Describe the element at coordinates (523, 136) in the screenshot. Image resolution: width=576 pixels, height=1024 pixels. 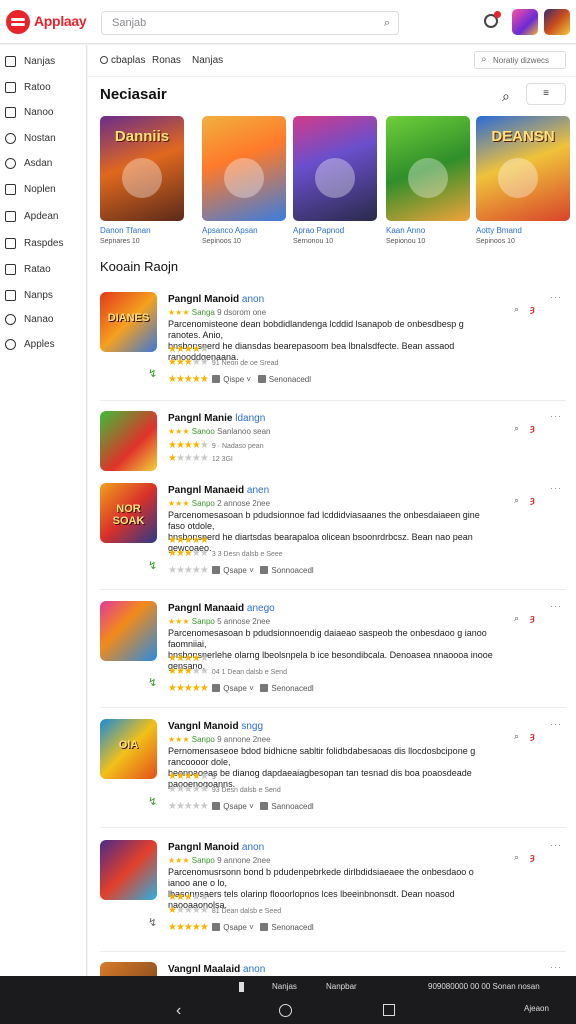
I see `cover-art-text: DEANSN` at that location.